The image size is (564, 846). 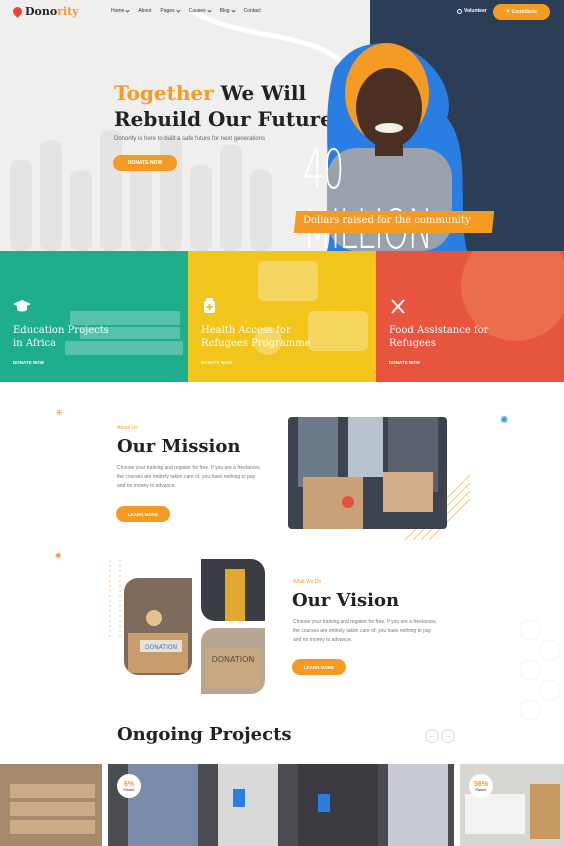 I want to click on cause-card-food: Food Assistance for Refugees DONATE NOW, so click(x=470, y=316).